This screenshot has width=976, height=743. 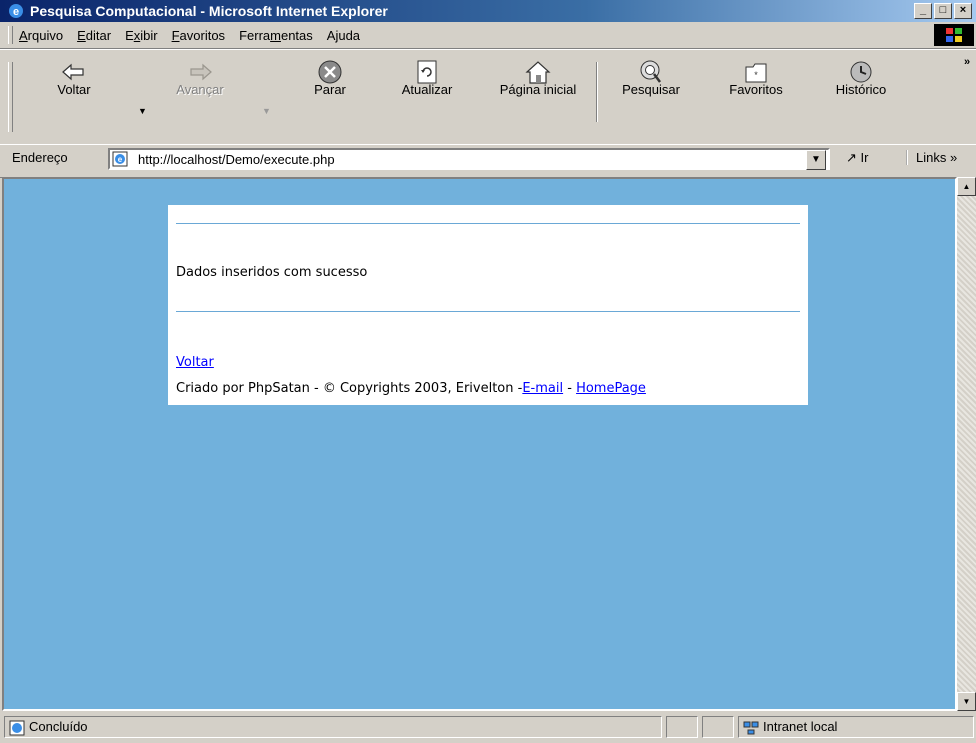 What do you see at coordinates (58, 726) in the screenshot?
I see `status-text: Concluído` at bounding box center [58, 726].